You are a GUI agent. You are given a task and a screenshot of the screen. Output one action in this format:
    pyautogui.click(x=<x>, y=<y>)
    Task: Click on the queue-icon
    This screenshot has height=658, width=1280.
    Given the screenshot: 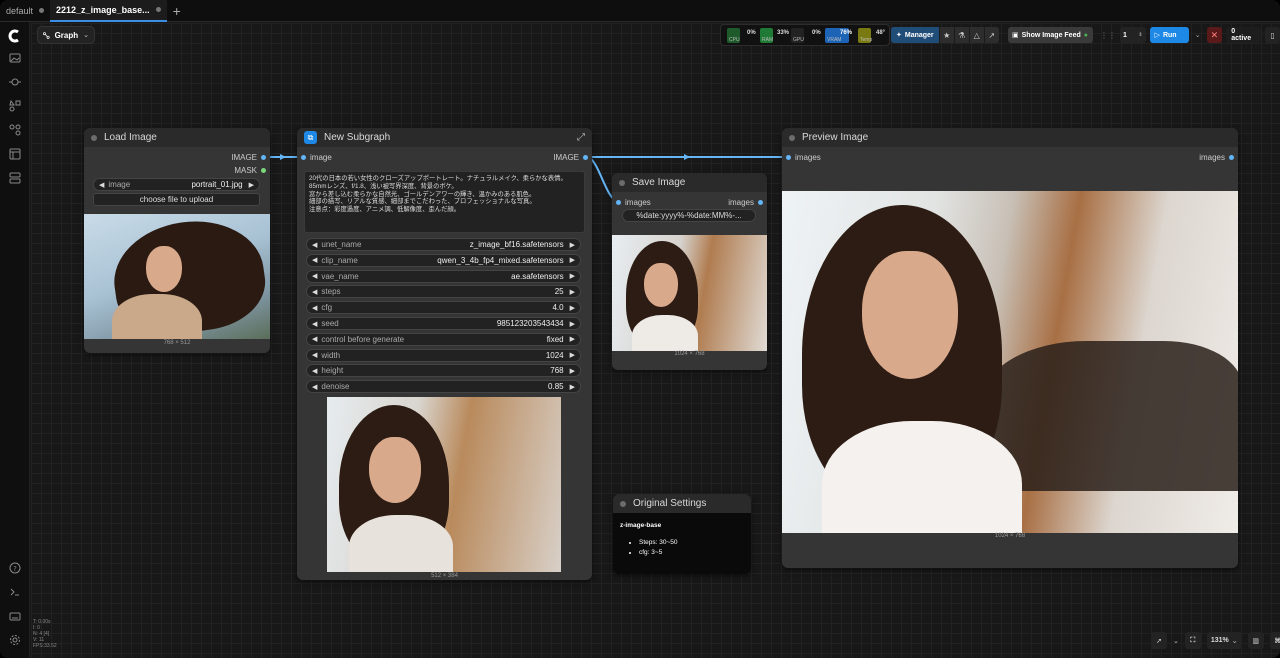 What is the action you would take?
    pyautogui.click(x=15, y=82)
    